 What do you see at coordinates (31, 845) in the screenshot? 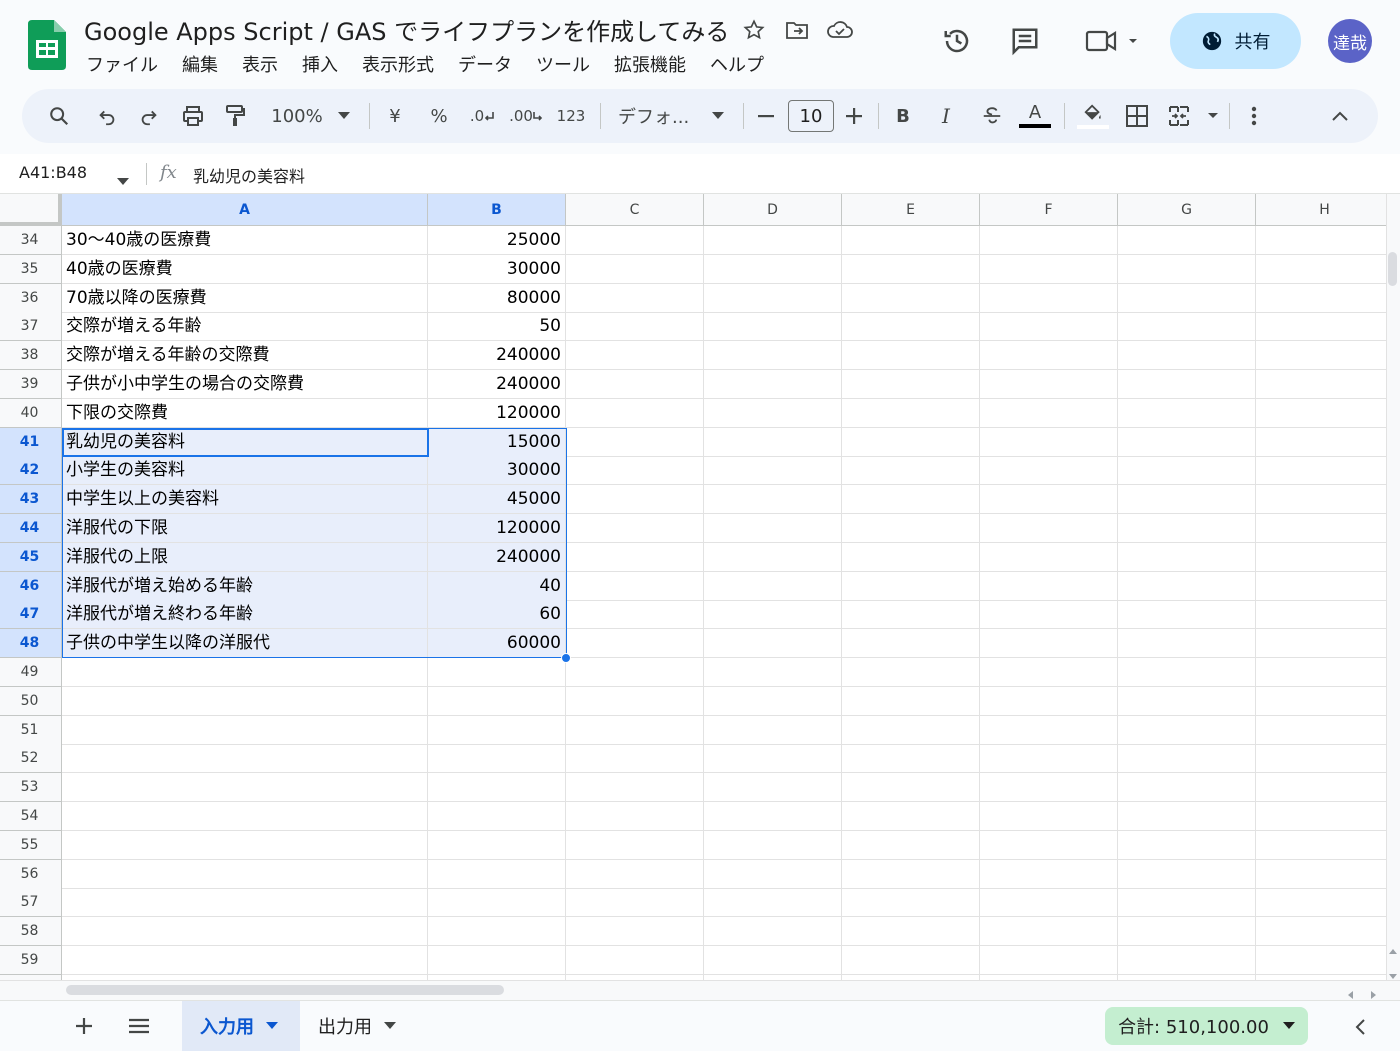
I see `row-header: 55` at bounding box center [31, 845].